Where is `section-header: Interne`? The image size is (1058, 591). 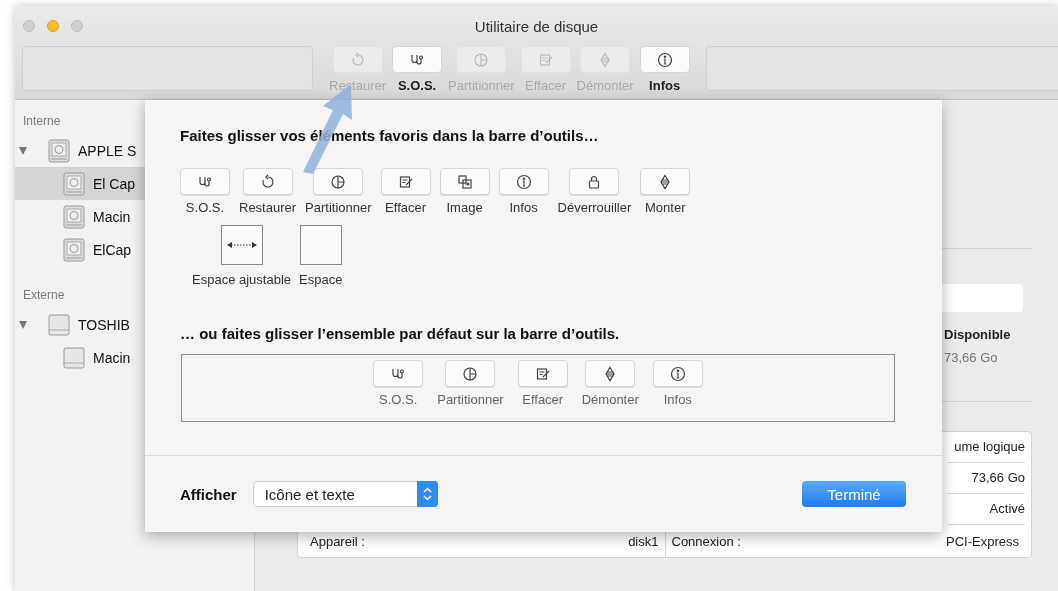 section-header: Interne is located at coordinates (42, 121).